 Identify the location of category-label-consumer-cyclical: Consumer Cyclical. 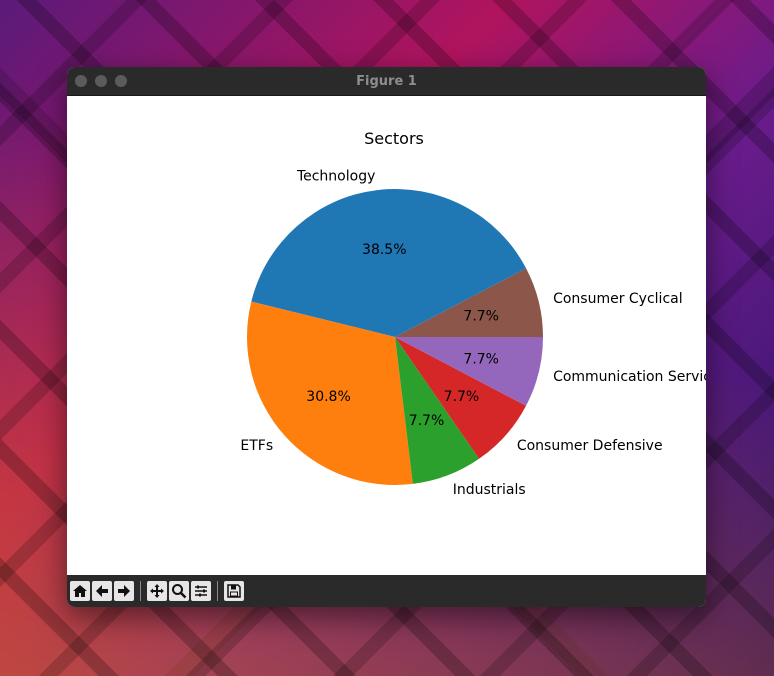
(618, 299).